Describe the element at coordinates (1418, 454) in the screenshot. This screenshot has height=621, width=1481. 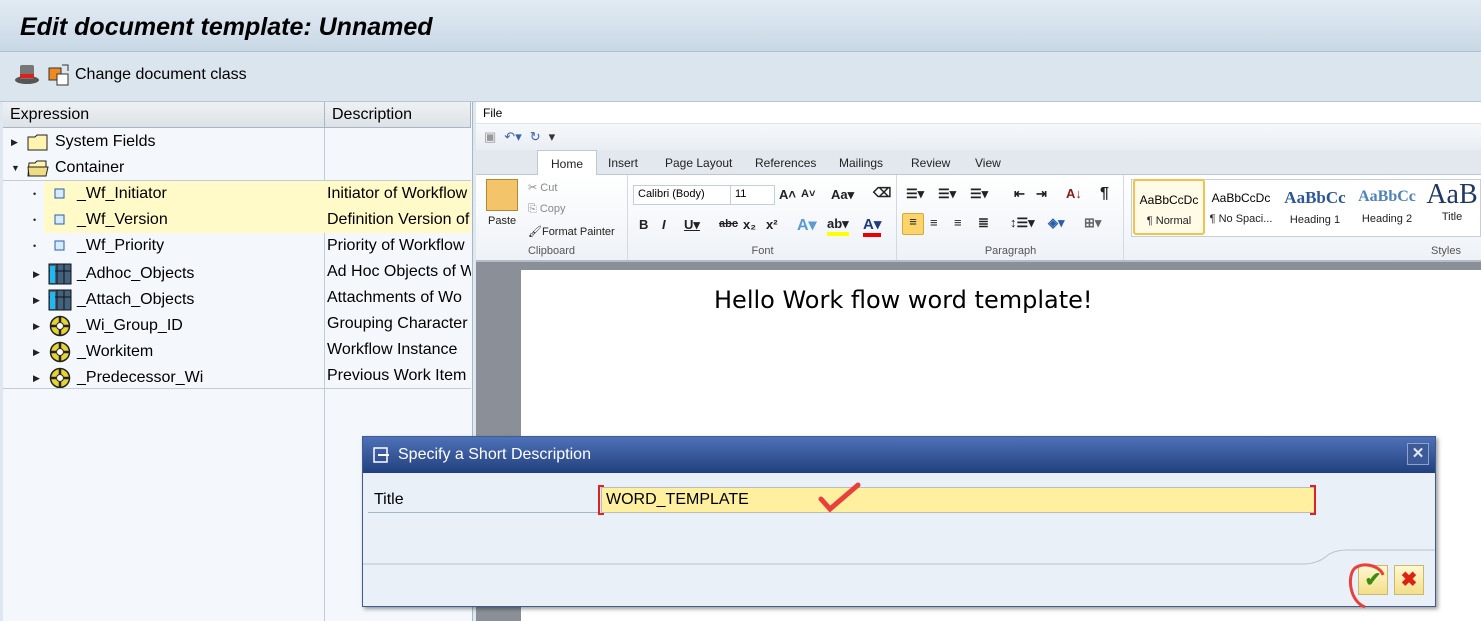
I see `dialog-close-button: ✕` at that location.